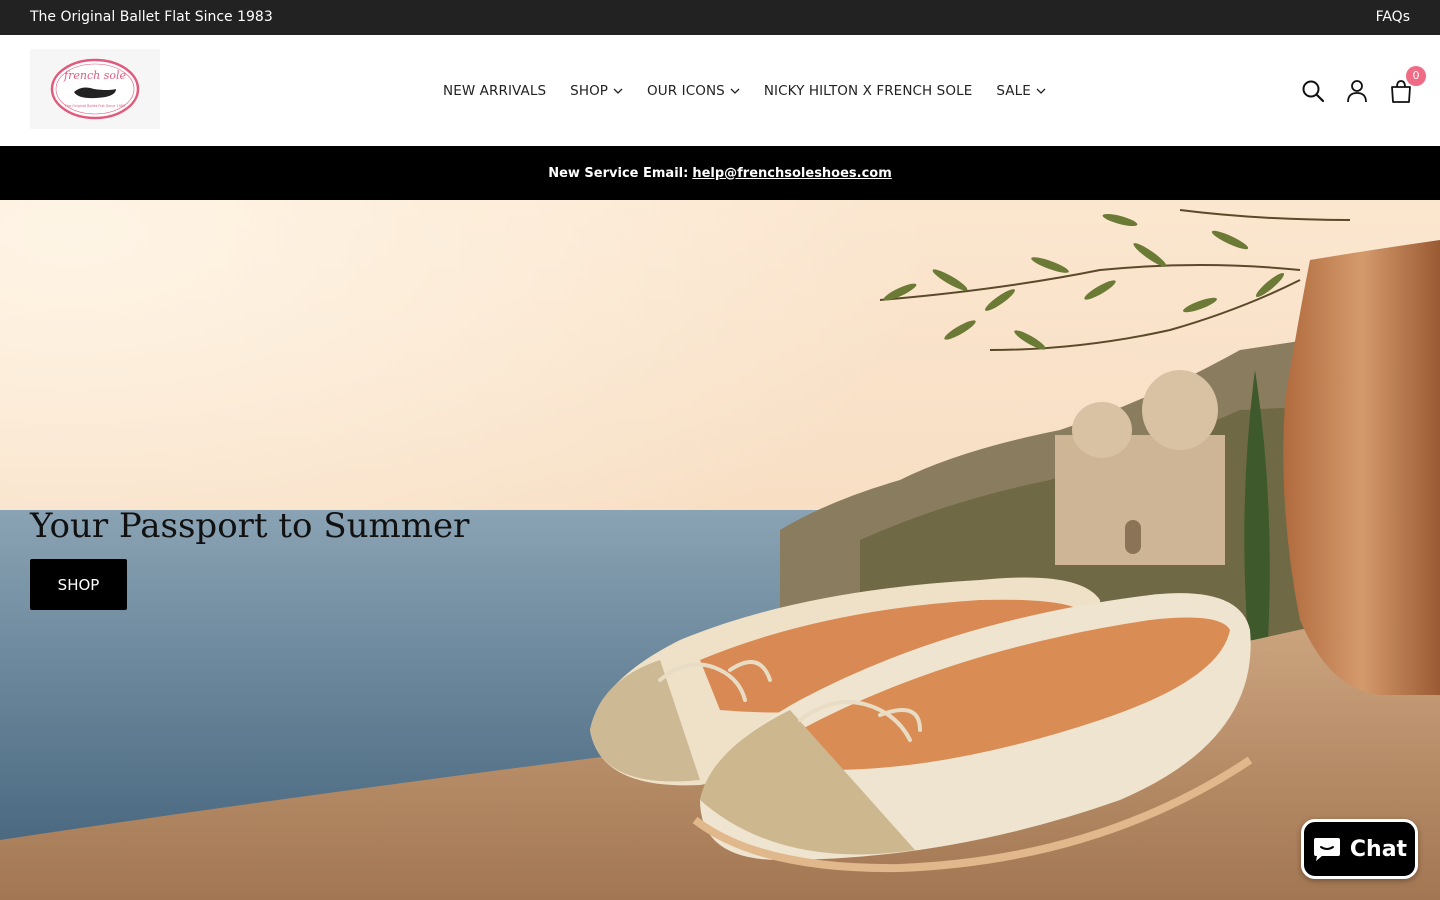  I want to click on svg-text: french sole, so click(94, 75).